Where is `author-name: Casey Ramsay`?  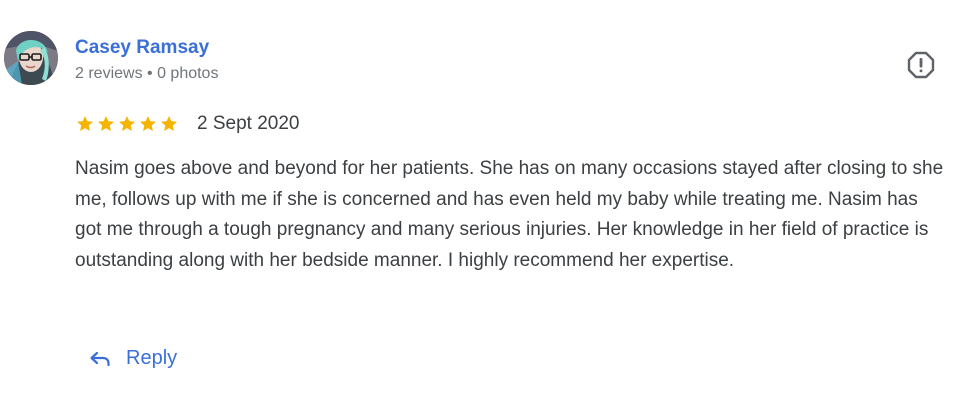
author-name: Casey Ramsay is located at coordinates (146, 48).